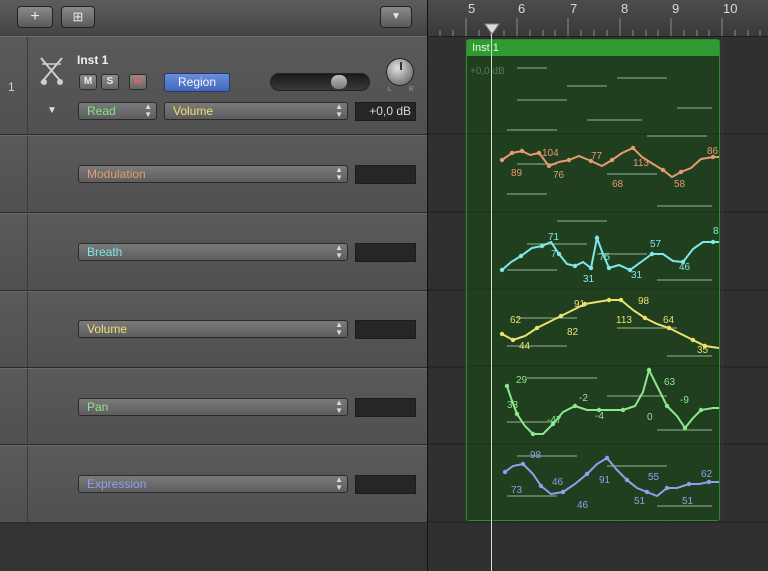  Describe the element at coordinates (597, 156) in the screenshot. I see `automation-value-label: 77` at that location.